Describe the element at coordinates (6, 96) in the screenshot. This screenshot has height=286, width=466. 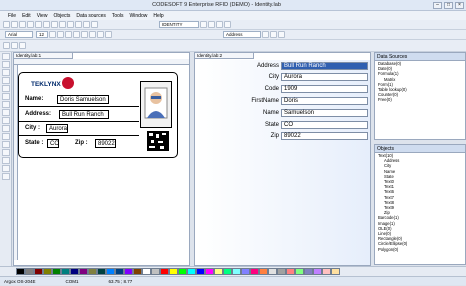
I see `line-tool-icon` at that location.